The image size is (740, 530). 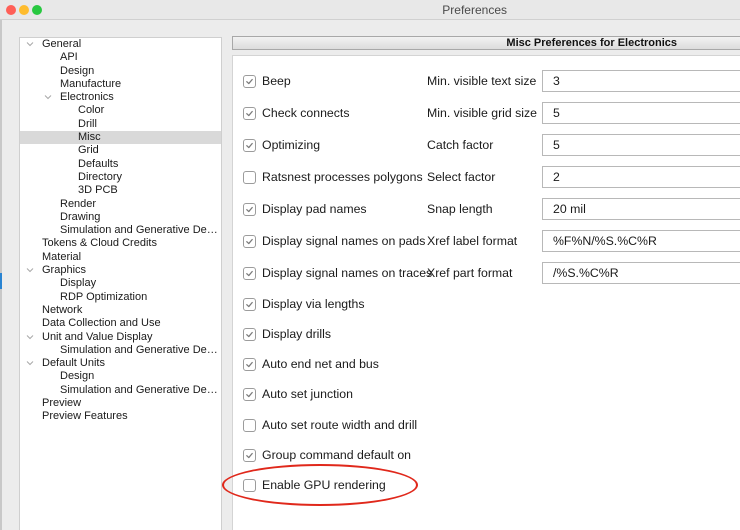 I want to click on tree-item: Drill, so click(x=120, y=124).